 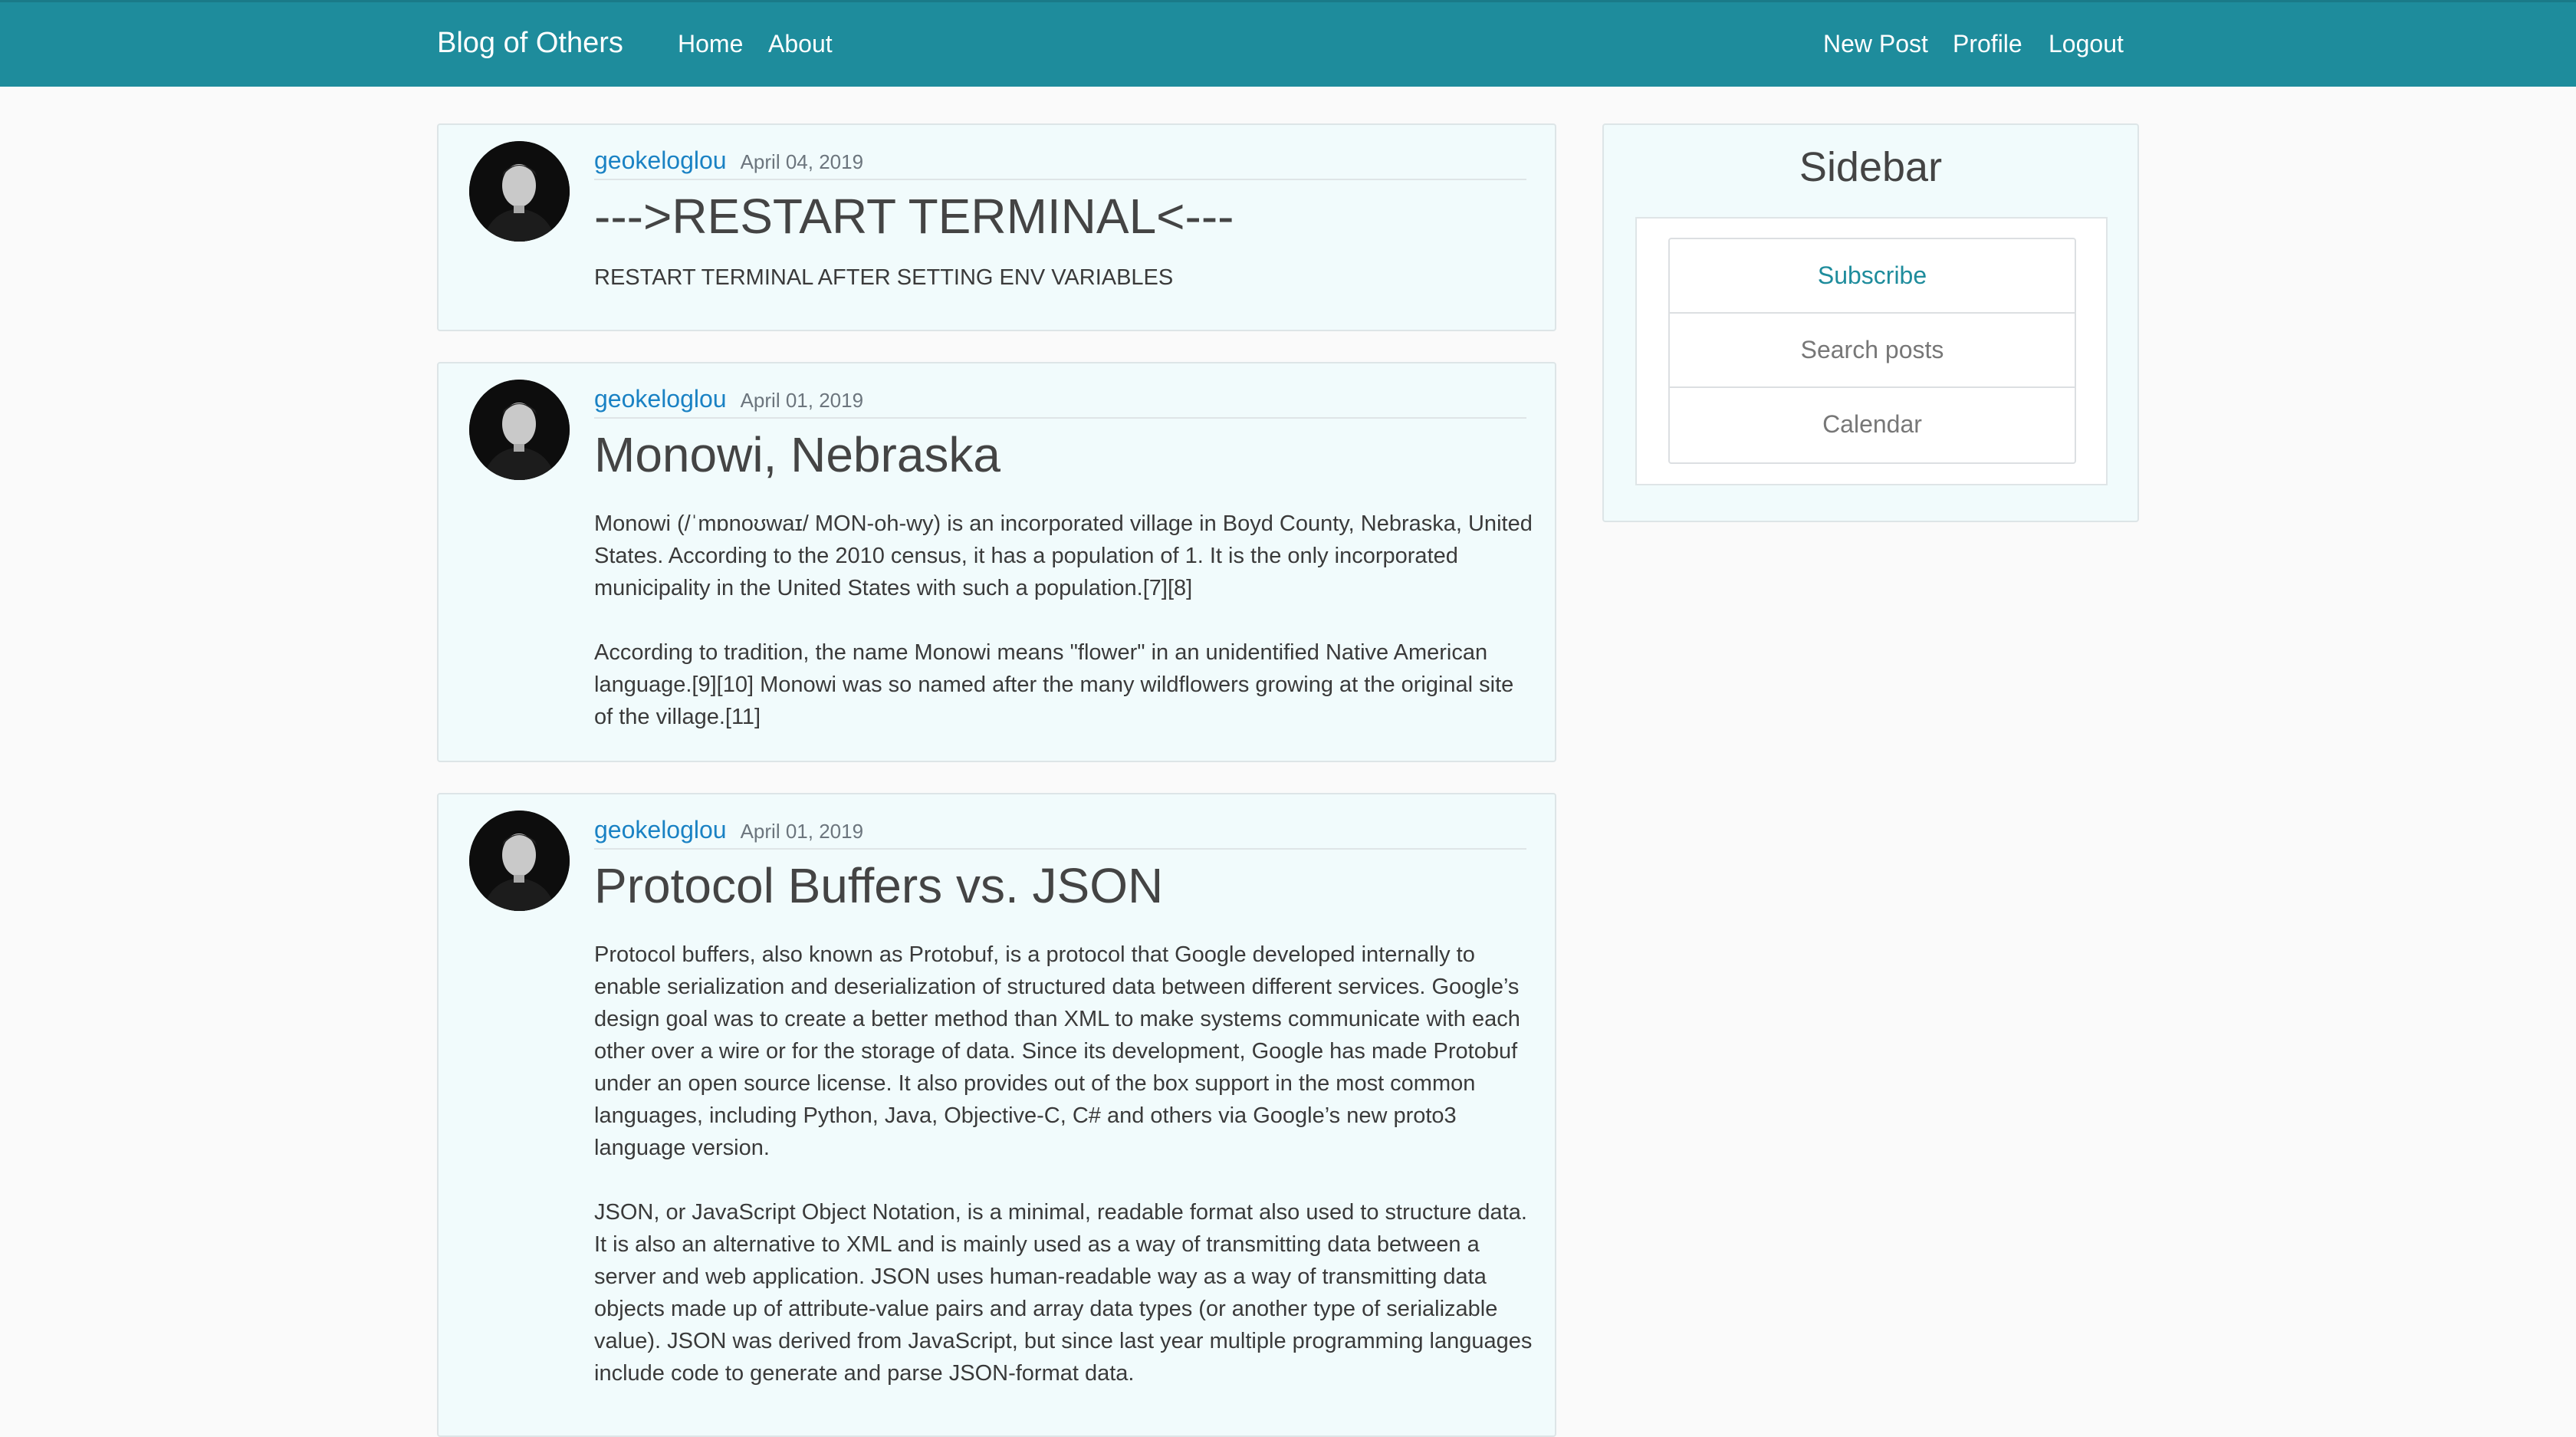 What do you see at coordinates (711, 44) in the screenshot?
I see `nav-home-link: Home` at bounding box center [711, 44].